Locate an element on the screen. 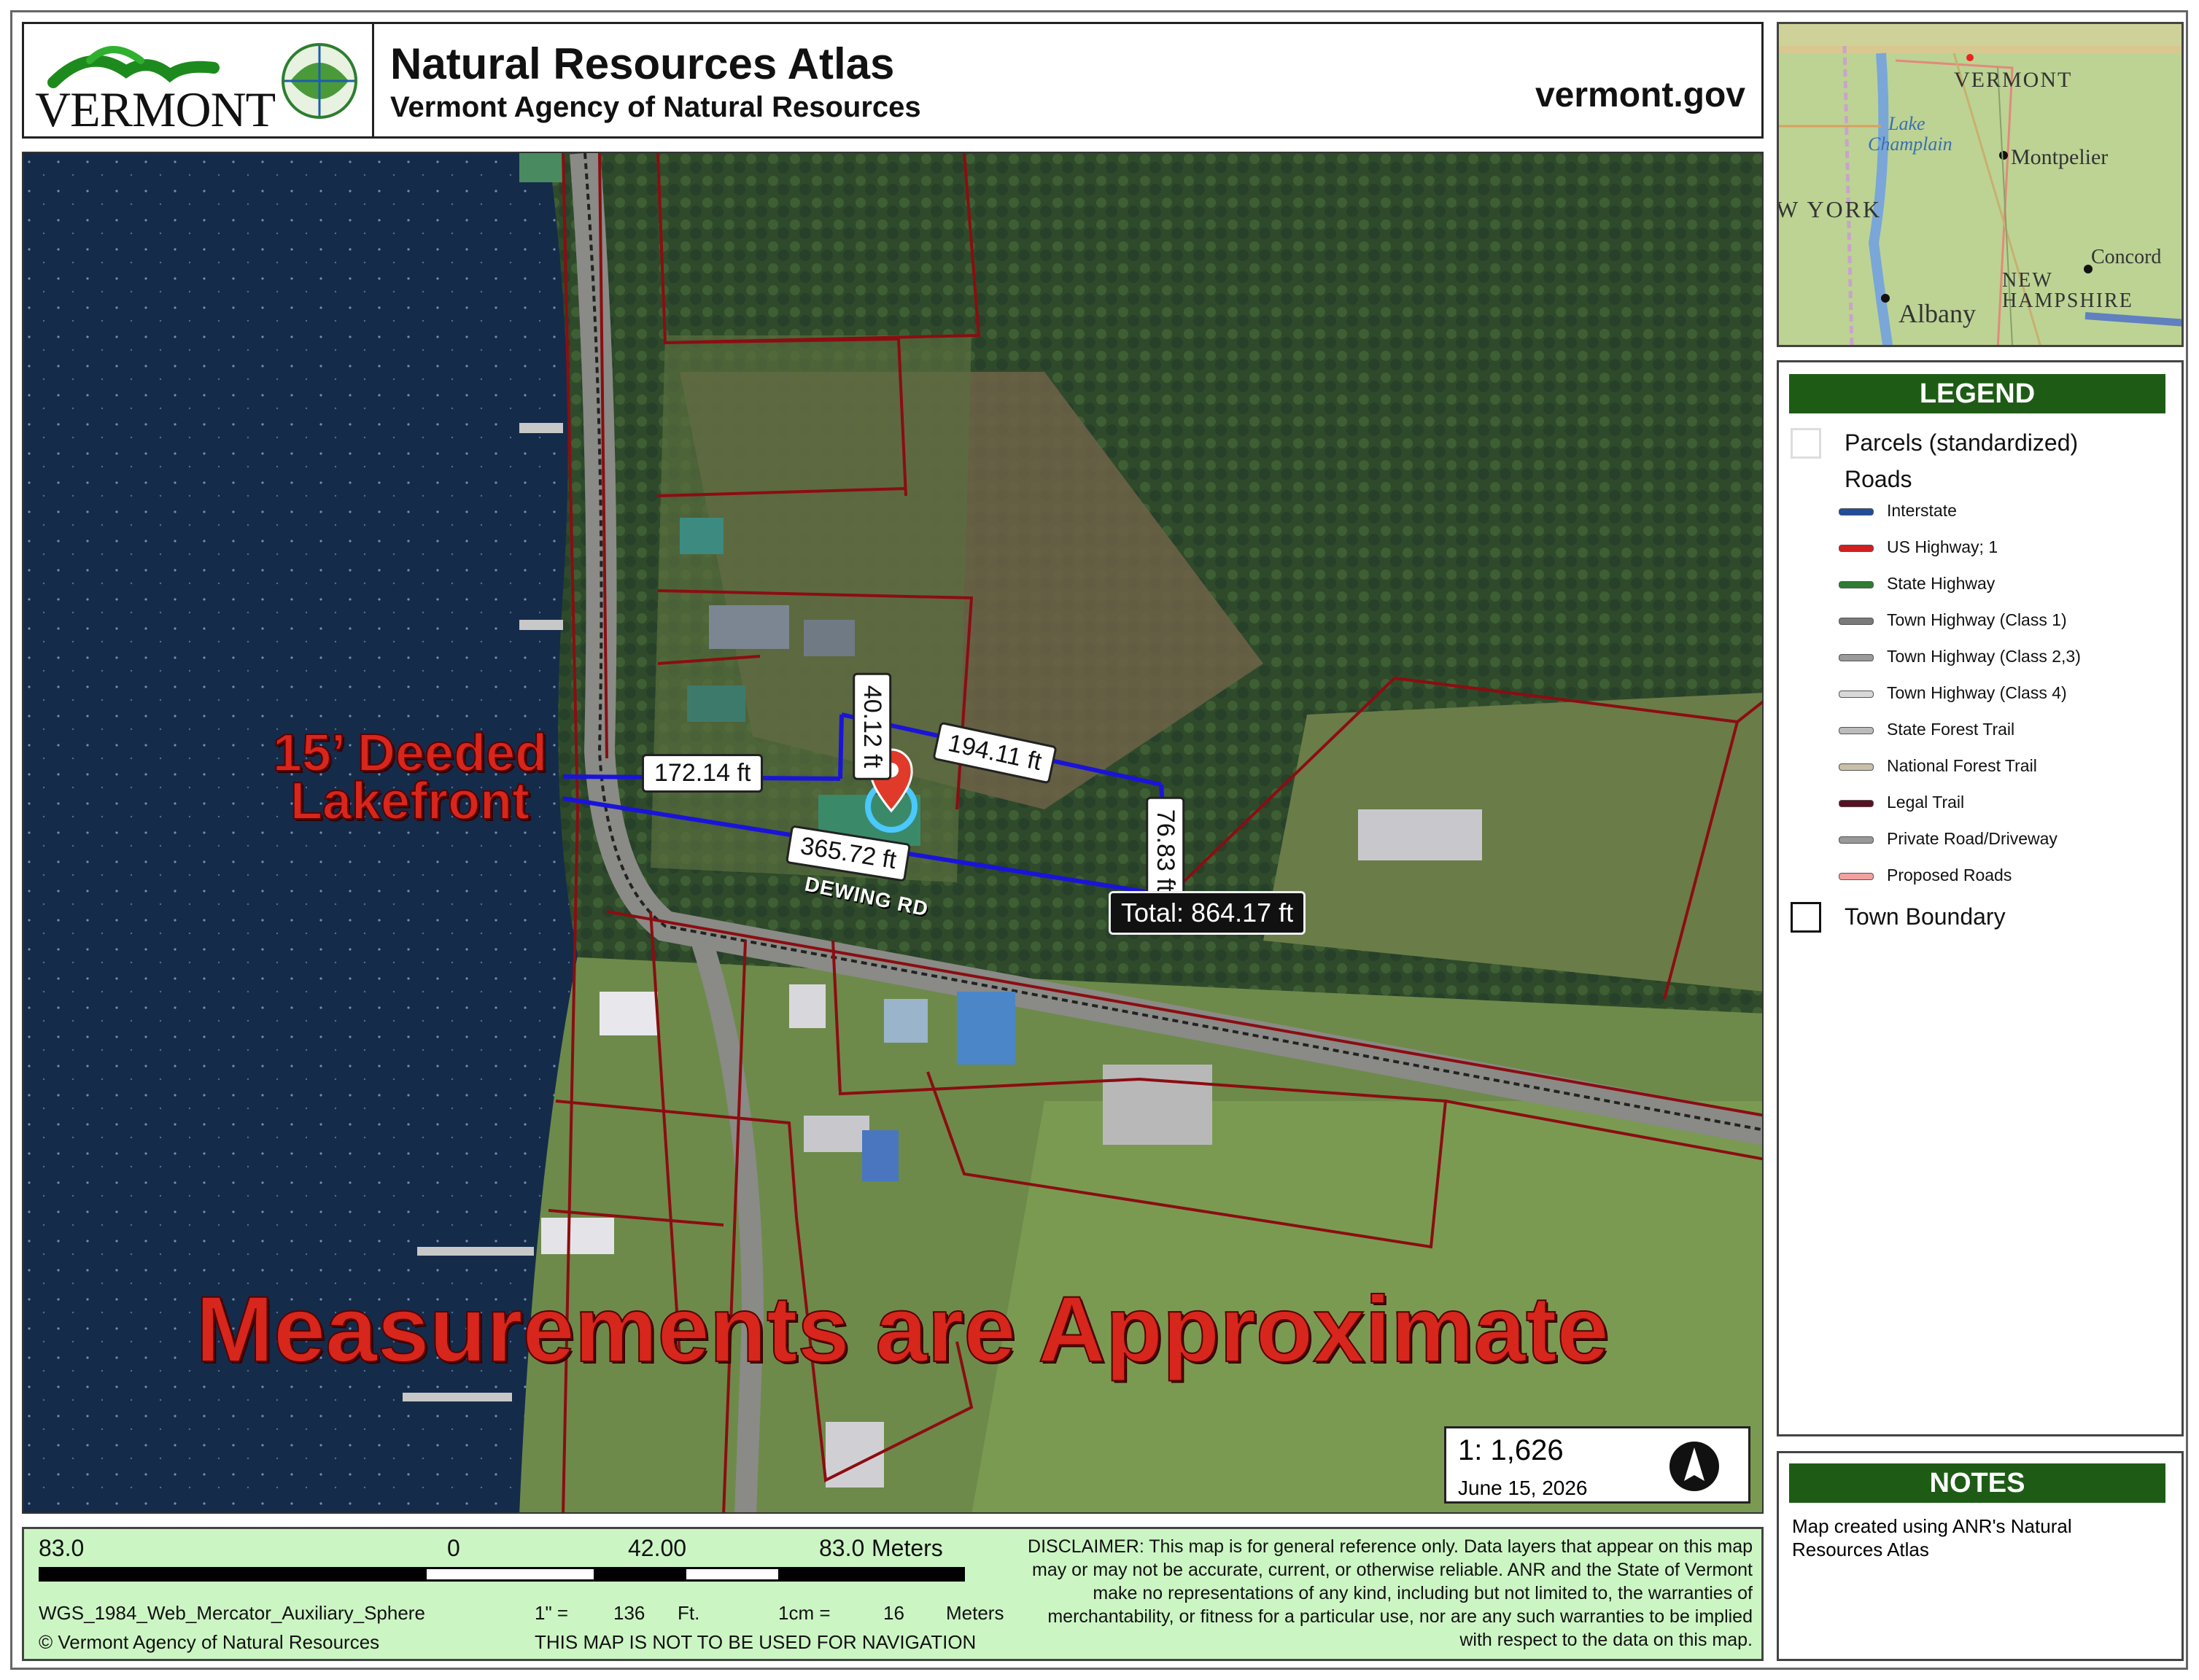 Image resolution: width=2199 pixels, height=1680 pixels. scale-unit-label: Meters is located at coordinates (907, 1548).